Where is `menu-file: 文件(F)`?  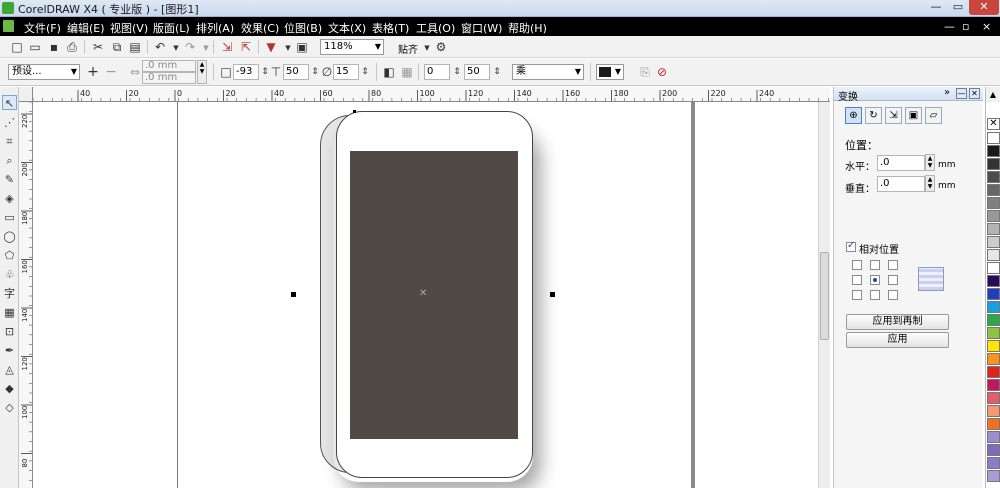 menu-file: 文件(F) is located at coordinates (42, 28).